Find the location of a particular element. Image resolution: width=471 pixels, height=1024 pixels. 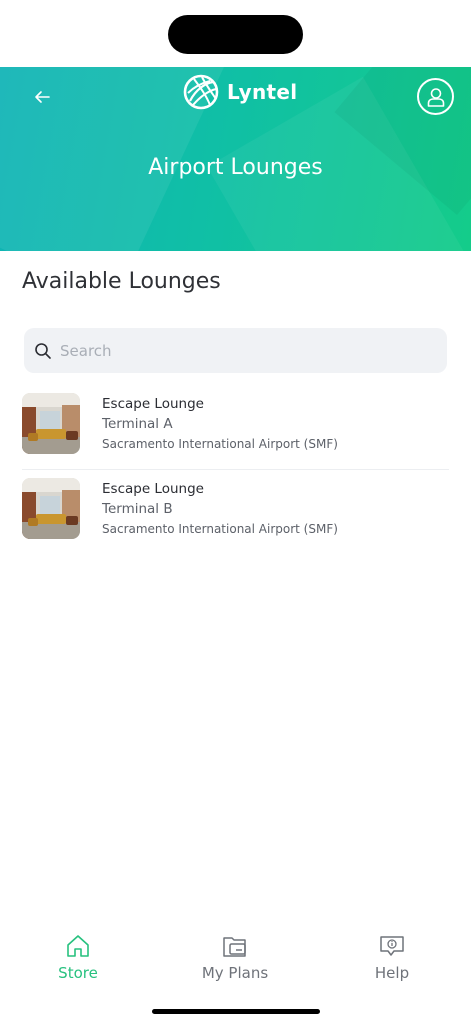

profile-button is located at coordinates (435, 96).